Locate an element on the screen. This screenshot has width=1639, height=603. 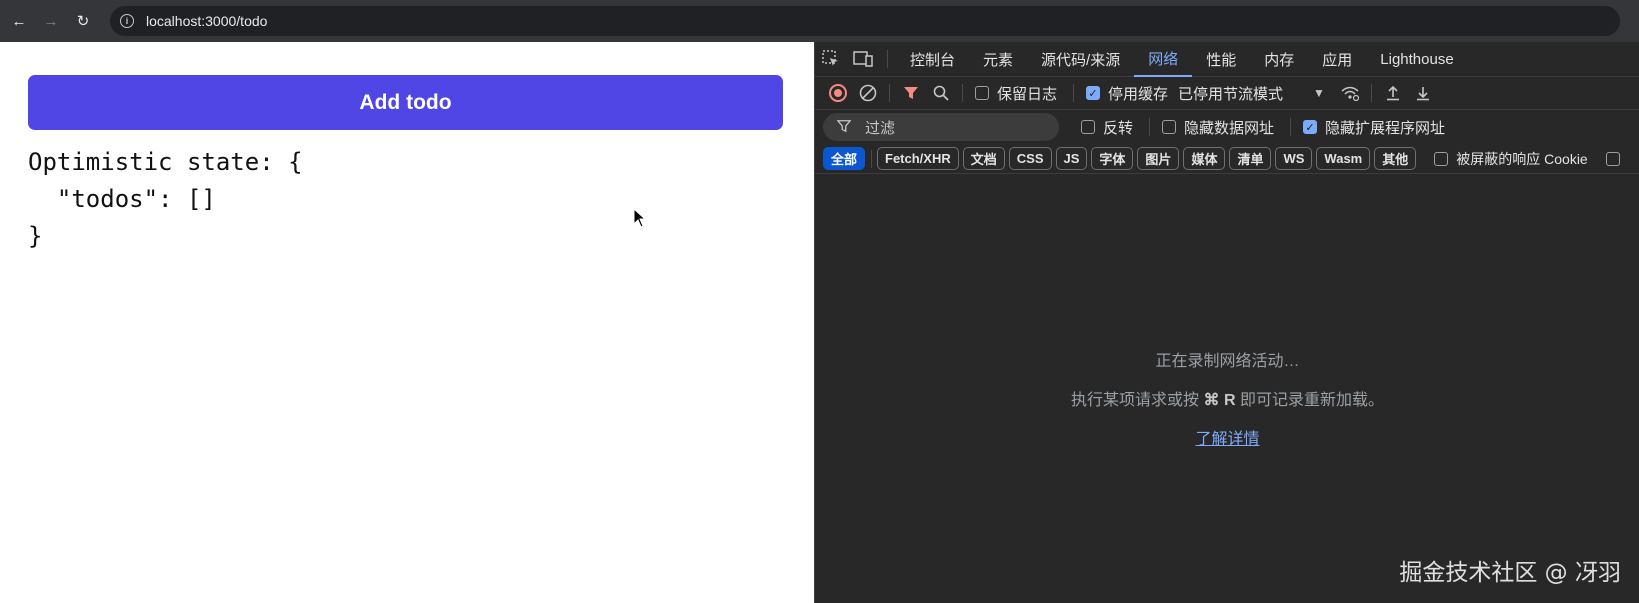
network-empty-state: 正在录制网络活动… 执行某项请求或按 ⌘ R 即可记录重新加载。 了解详情 is located at coordinates (1227, 398).